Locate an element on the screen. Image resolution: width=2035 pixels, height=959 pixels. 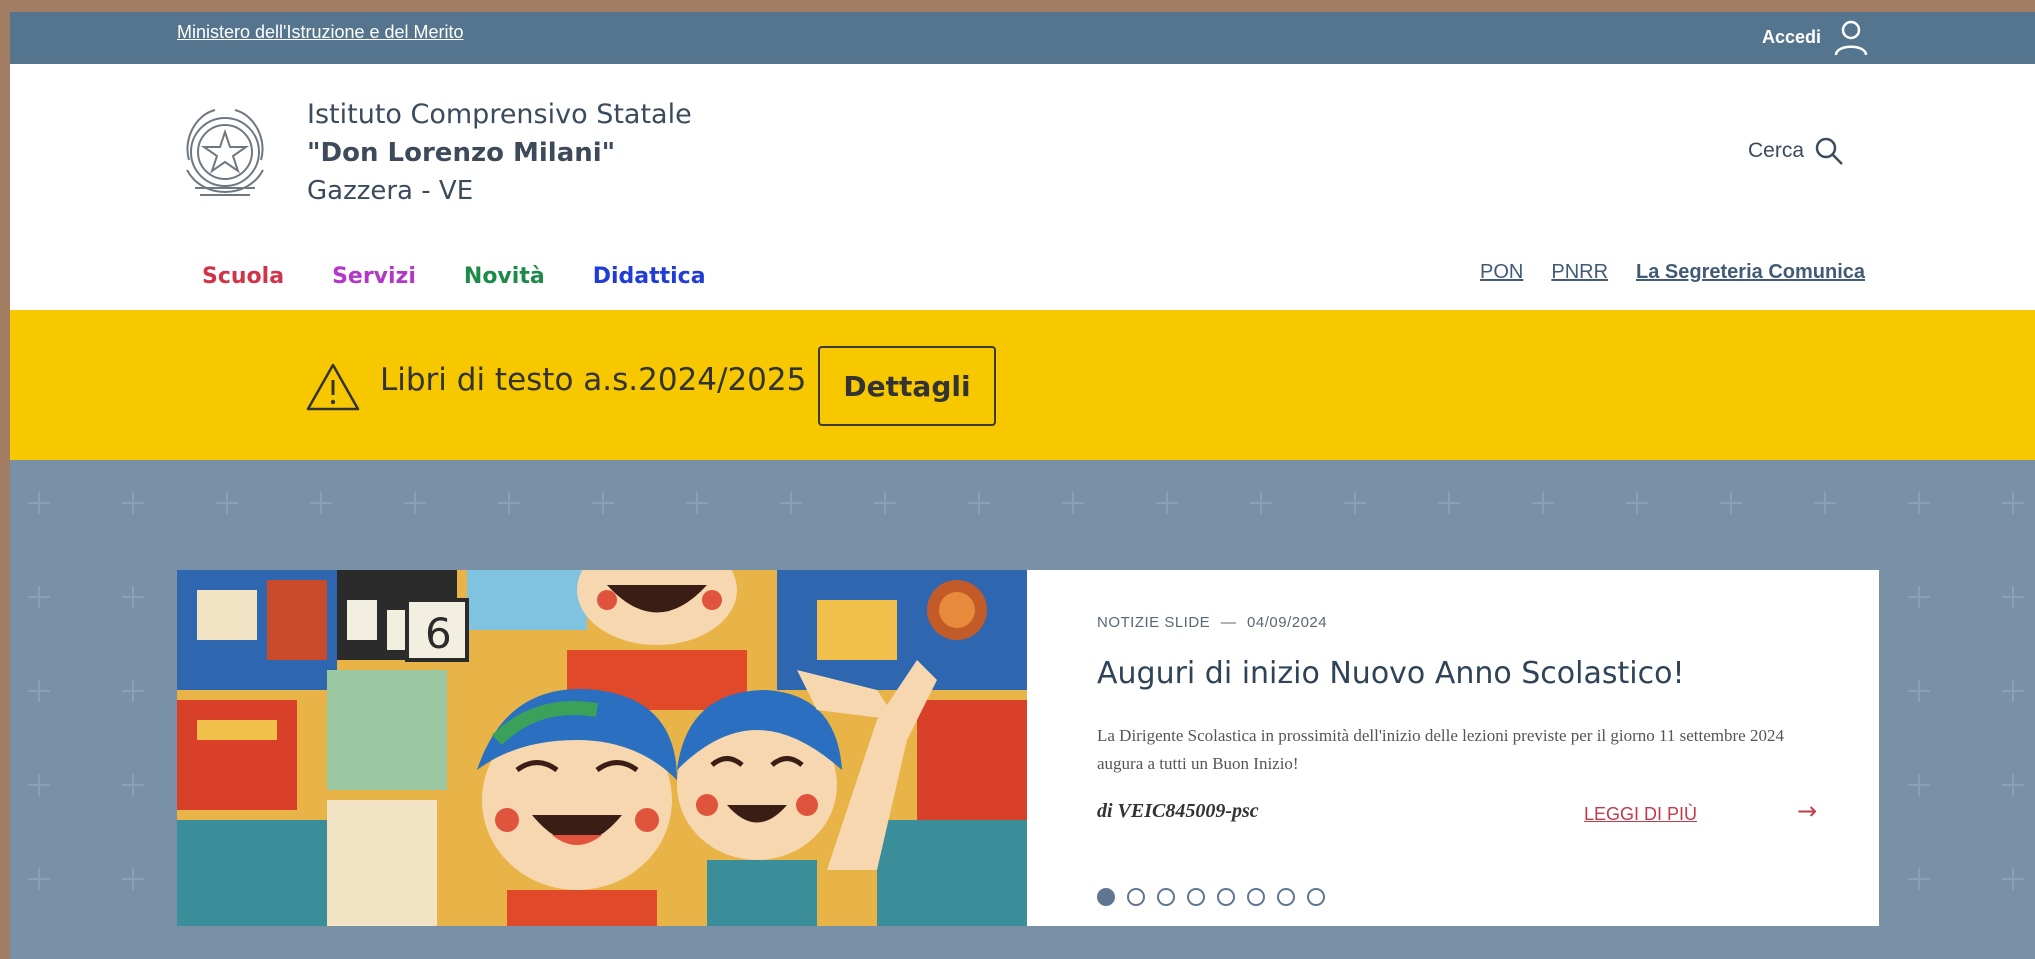
login-label: Accedi is located at coordinates (1792, 36).